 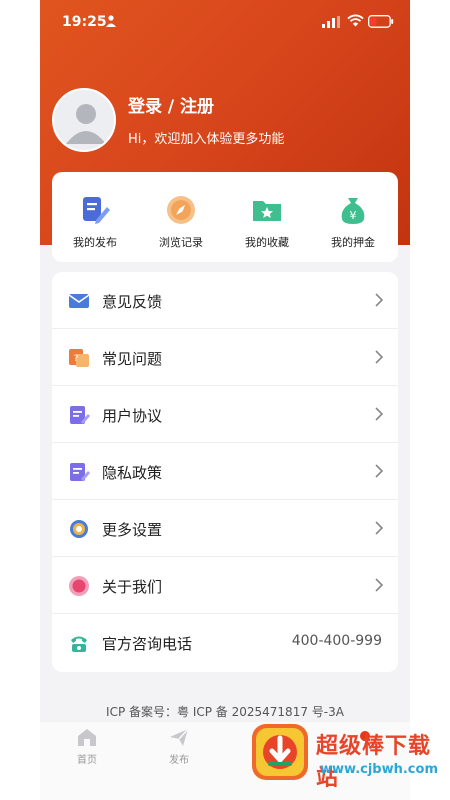 What do you see at coordinates (132, 587) in the screenshot?
I see `menu-item-label: 关于我们` at bounding box center [132, 587].